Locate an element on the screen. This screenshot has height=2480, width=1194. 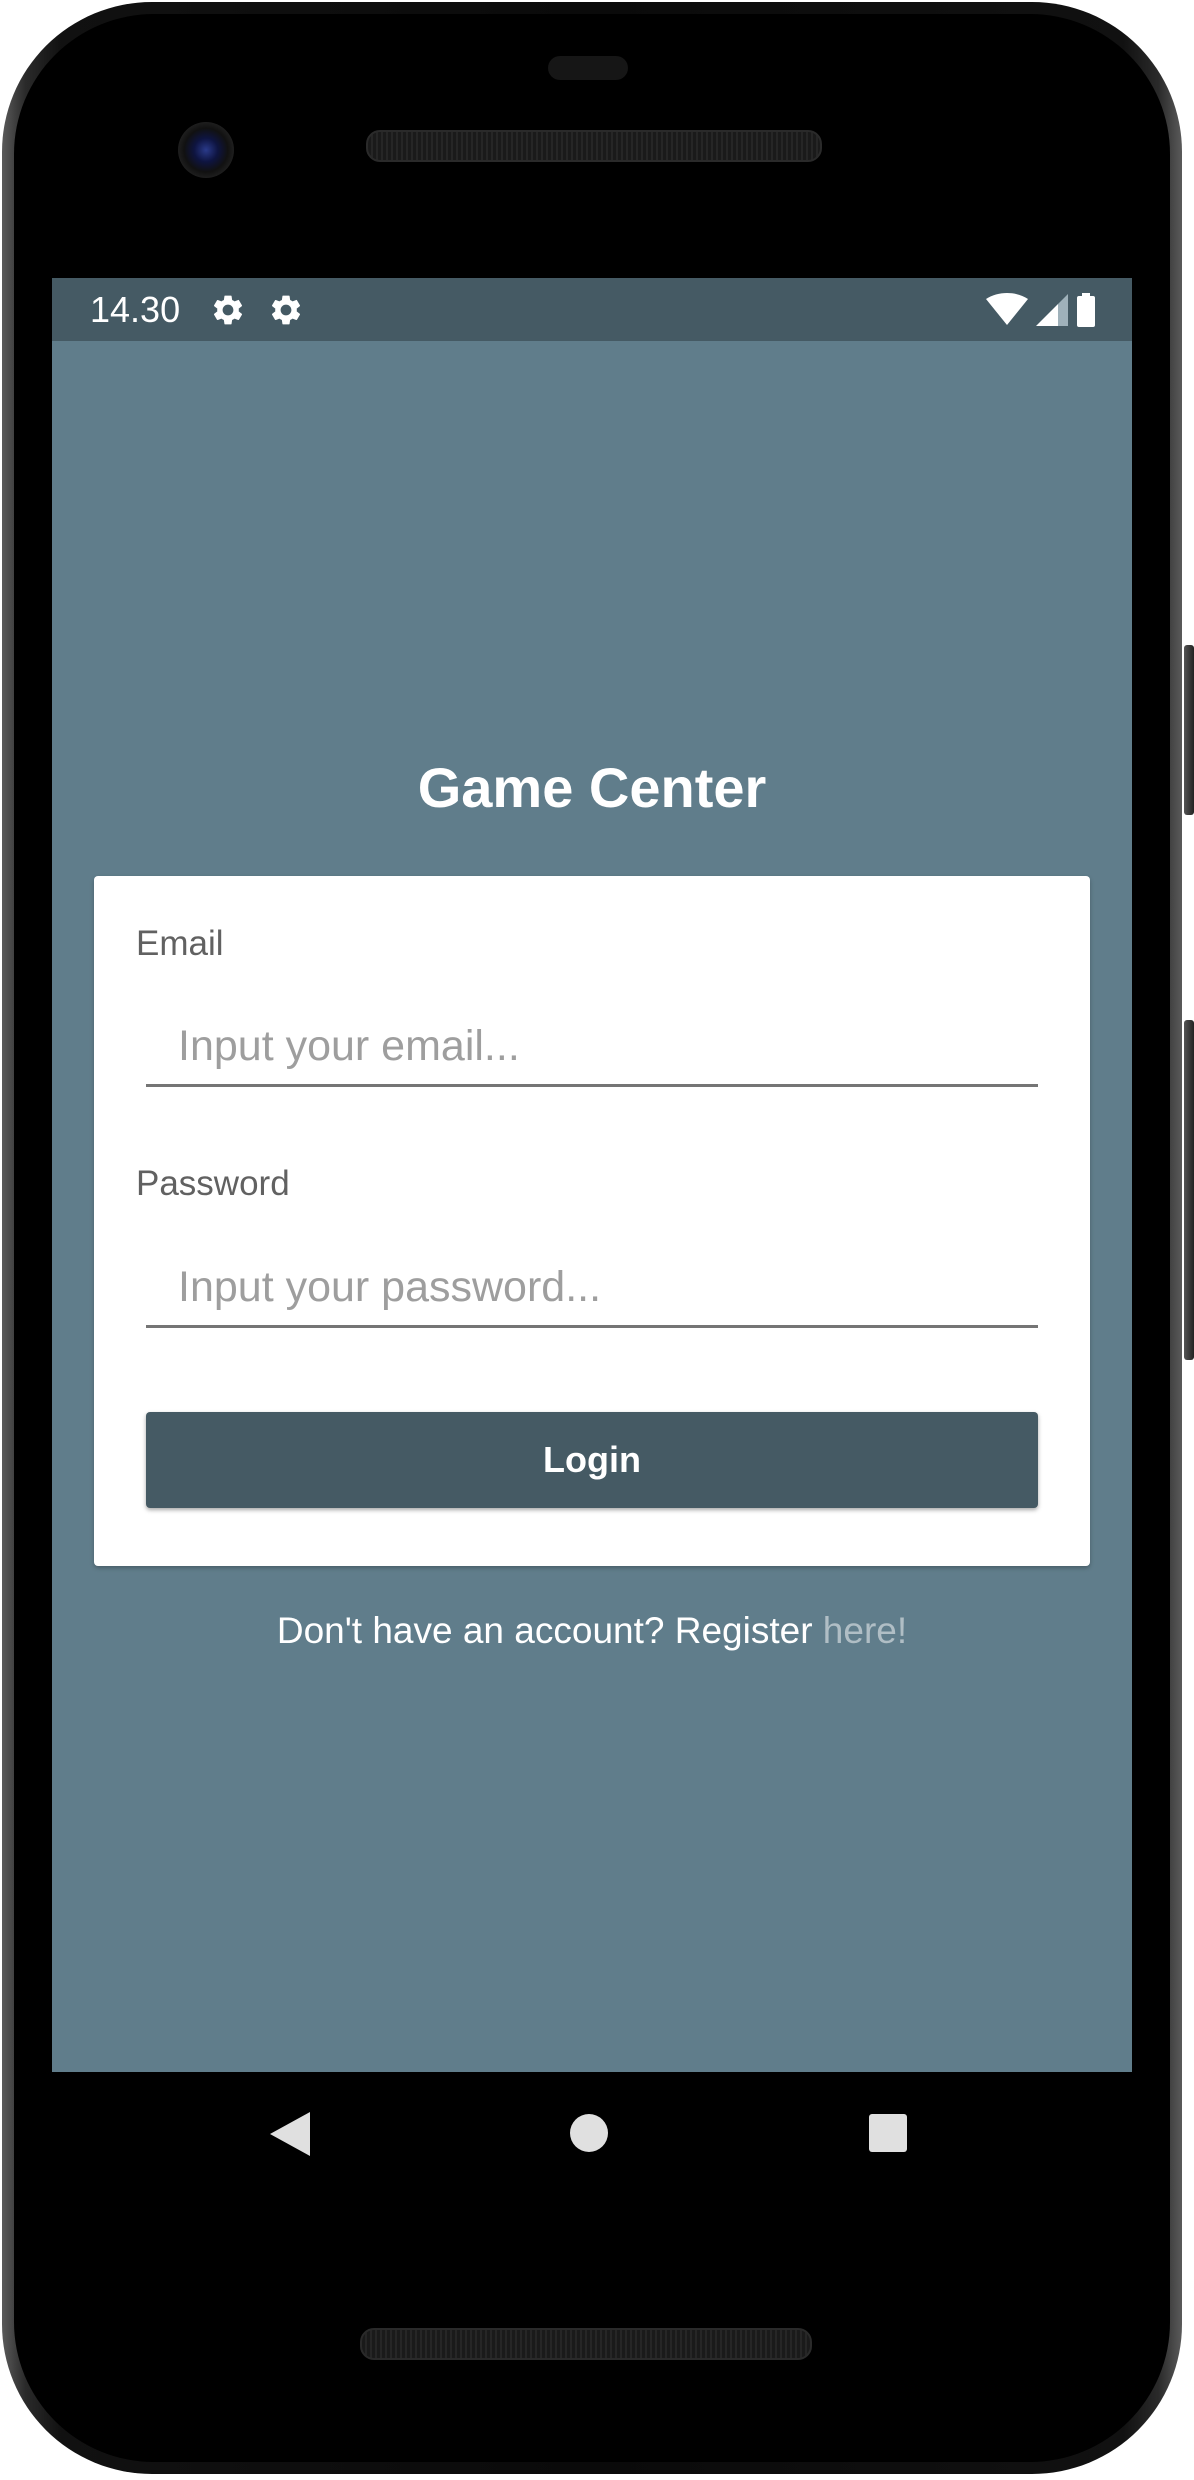
page-title: Game Center is located at coordinates (592, 787).